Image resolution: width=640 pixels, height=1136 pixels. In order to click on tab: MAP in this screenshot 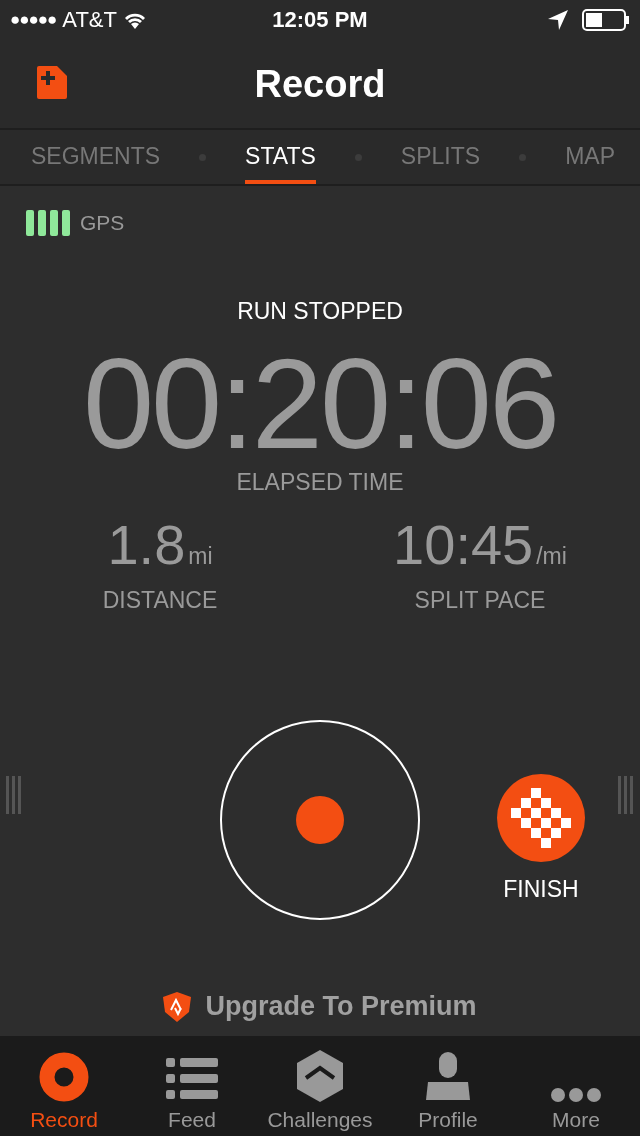, I will do `click(590, 163)`.